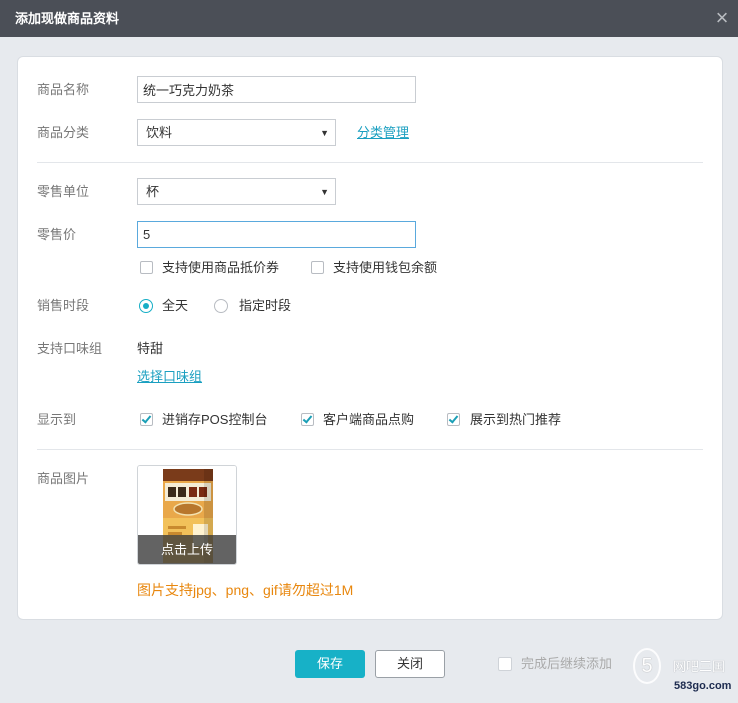 This screenshot has height=703, width=738. Describe the element at coordinates (722, 18) in the screenshot. I see `close-icon: ×` at that location.